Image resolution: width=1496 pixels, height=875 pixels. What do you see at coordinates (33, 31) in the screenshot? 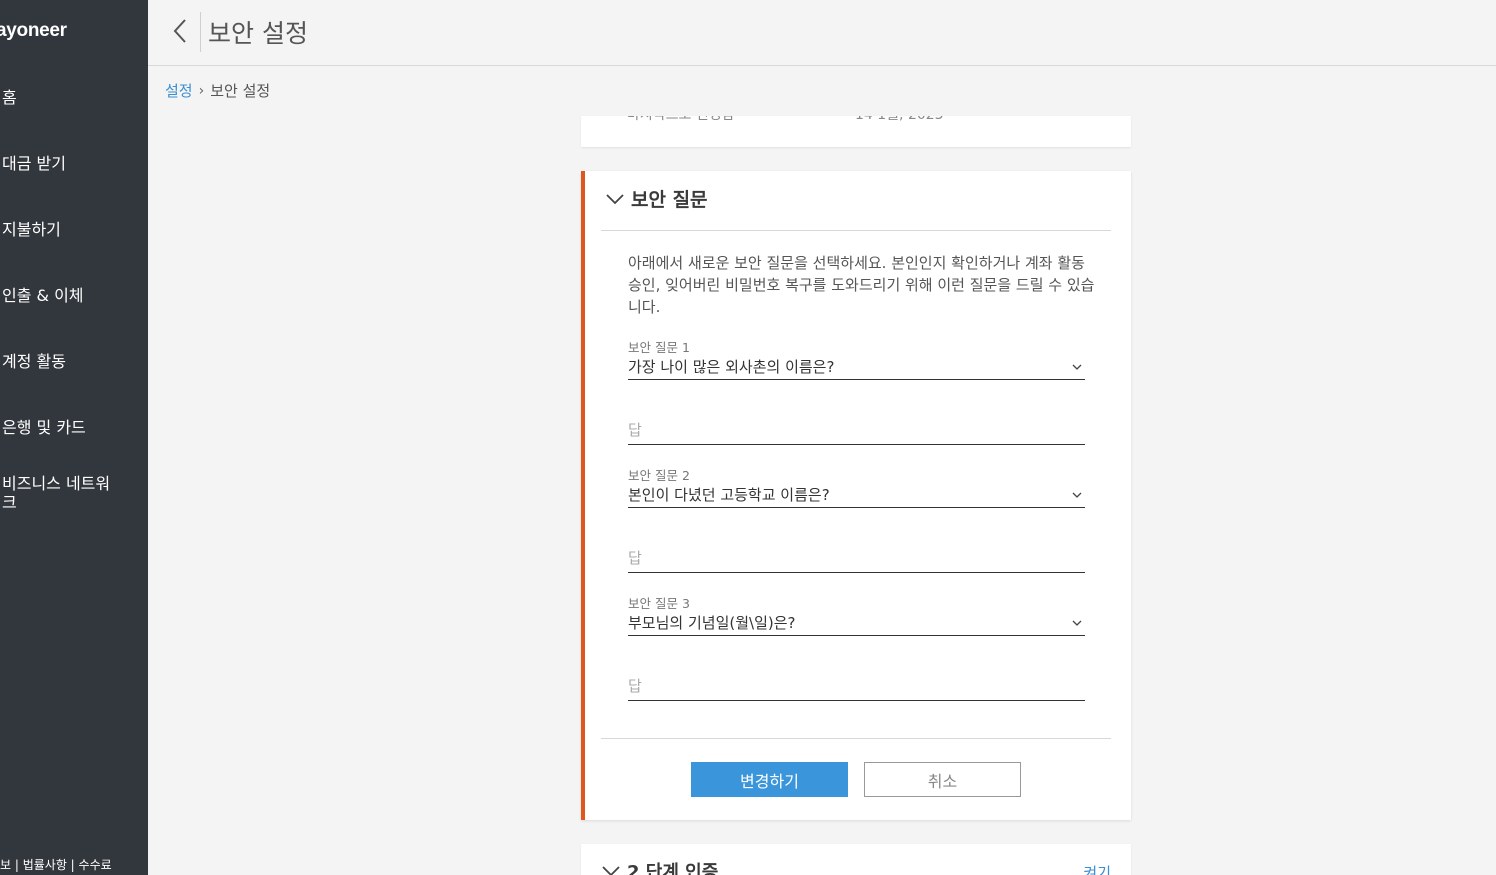
I see `logo: ayoneer` at bounding box center [33, 31].